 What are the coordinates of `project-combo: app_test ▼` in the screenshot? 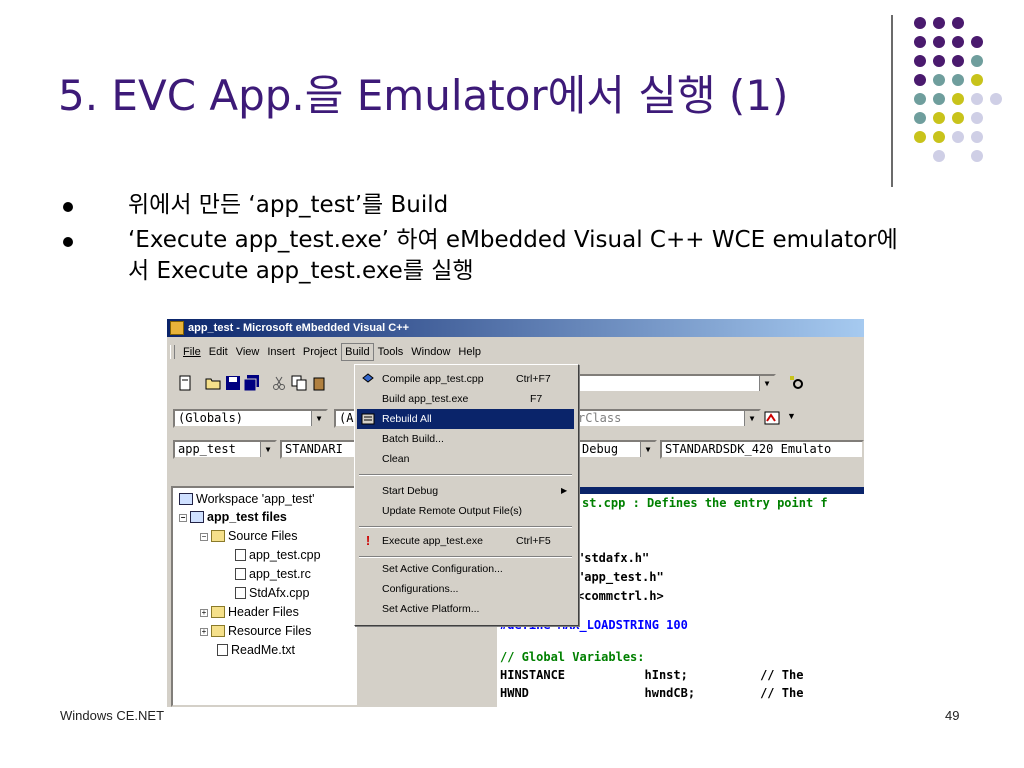 It's located at (225, 449).